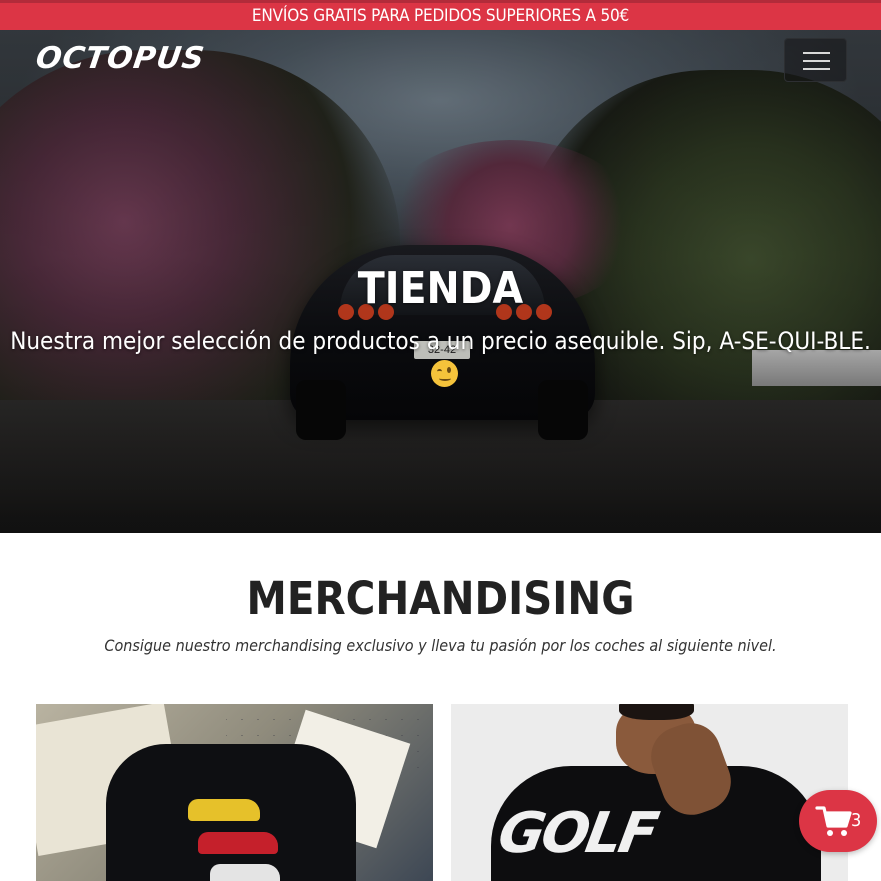  What do you see at coordinates (656, 712) in the screenshot?
I see `model-hair` at bounding box center [656, 712].